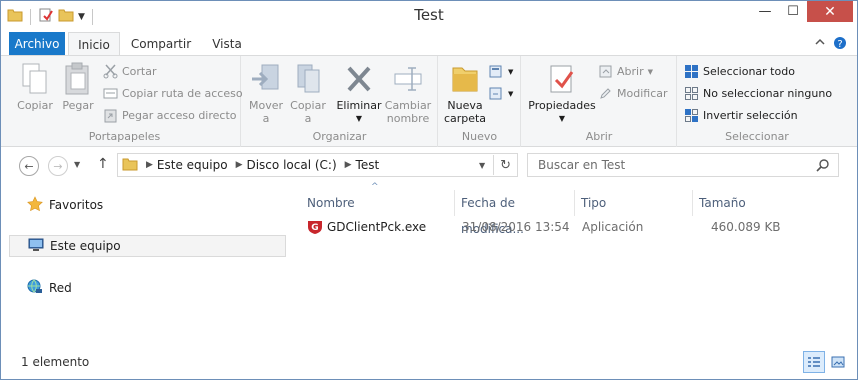  What do you see at coordinates (562, 93) in the screenshot?
I see `propiedades-button: Propiedades ▼` at bounding box center [562, 93].